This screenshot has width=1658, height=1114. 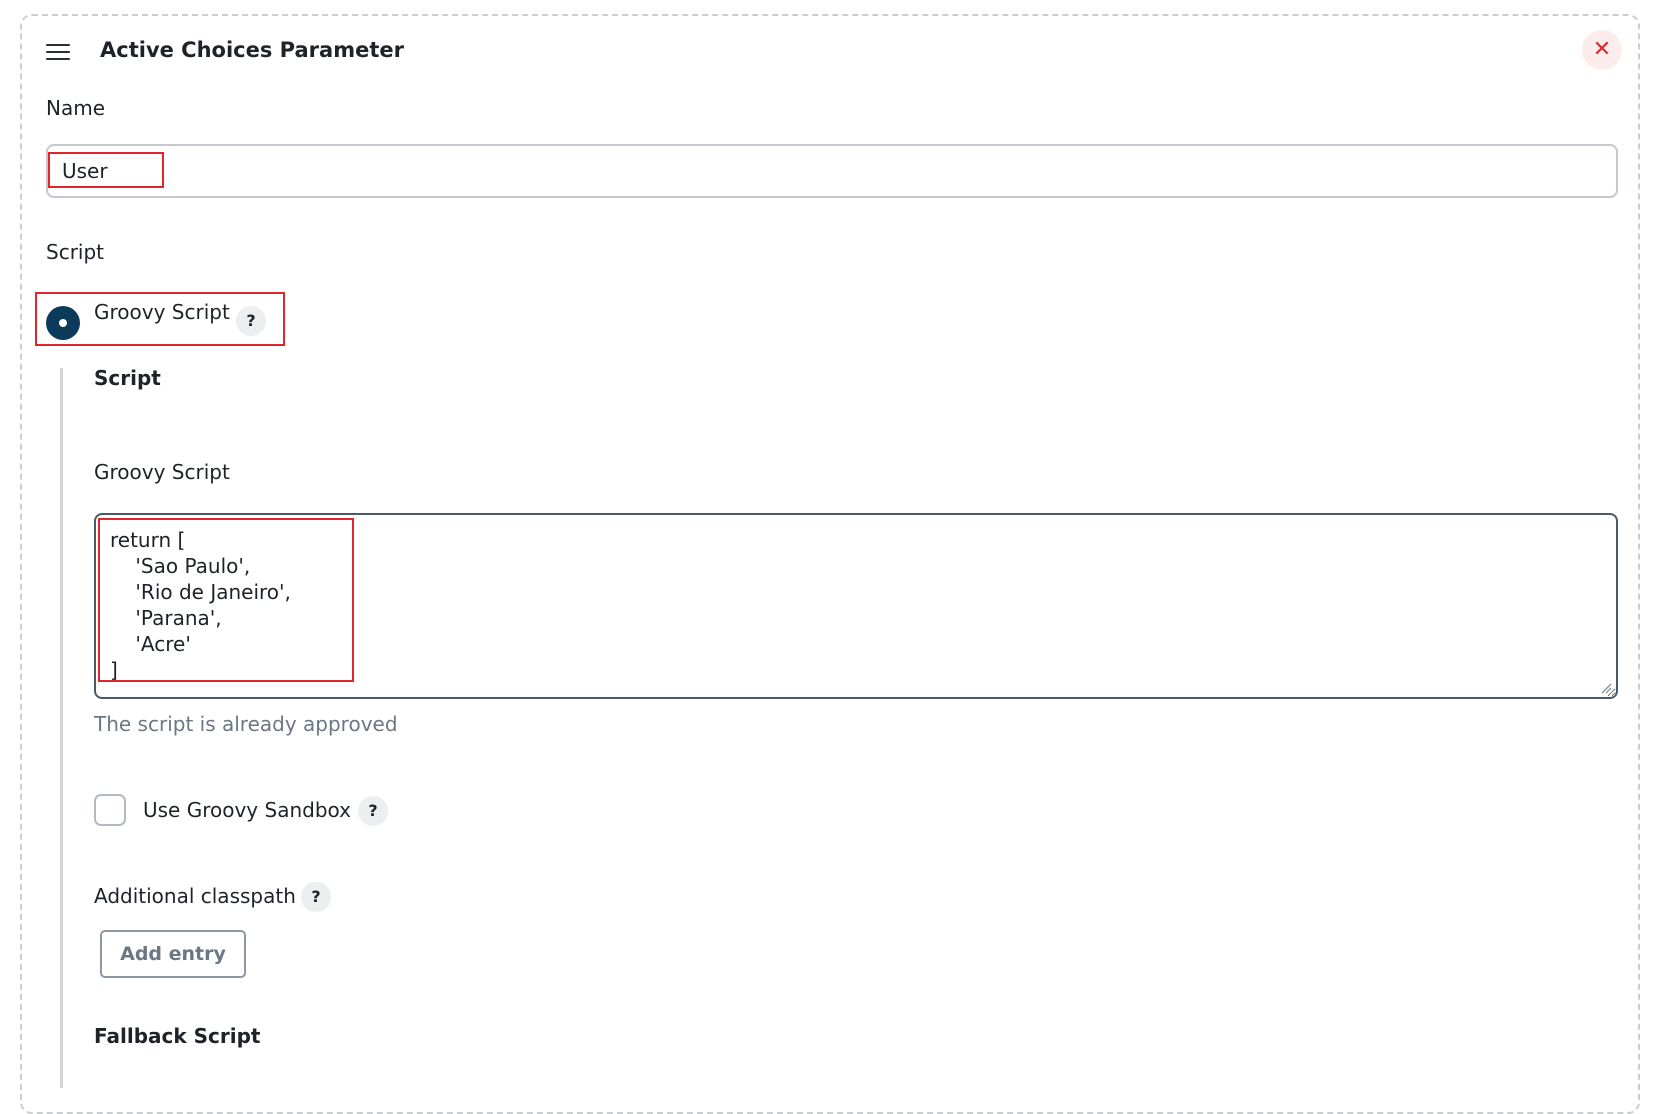 I want to click on groovy-script-option-label: Groovy Script, so click(x=162, y=312).